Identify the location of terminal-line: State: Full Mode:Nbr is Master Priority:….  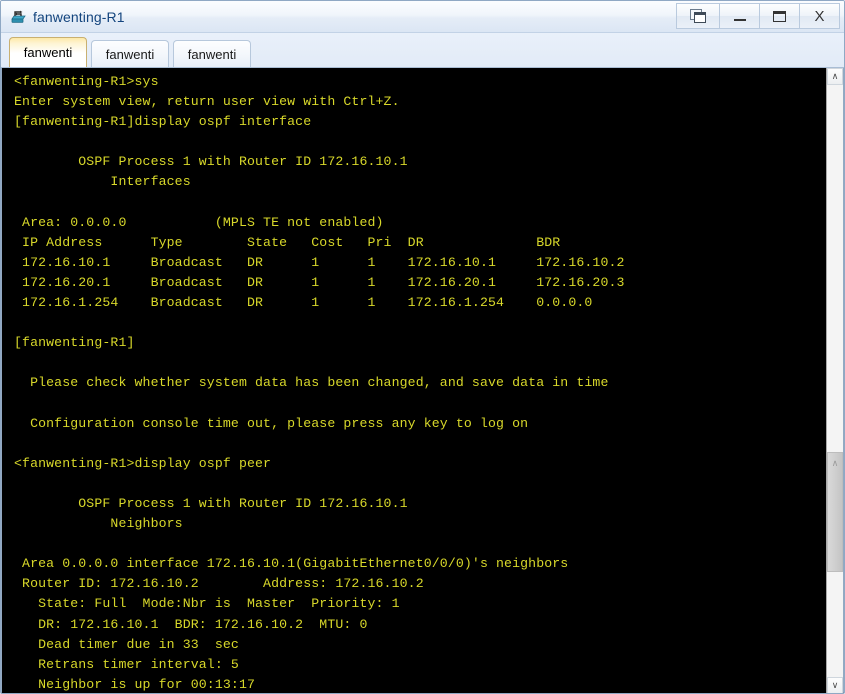
(207, 604).